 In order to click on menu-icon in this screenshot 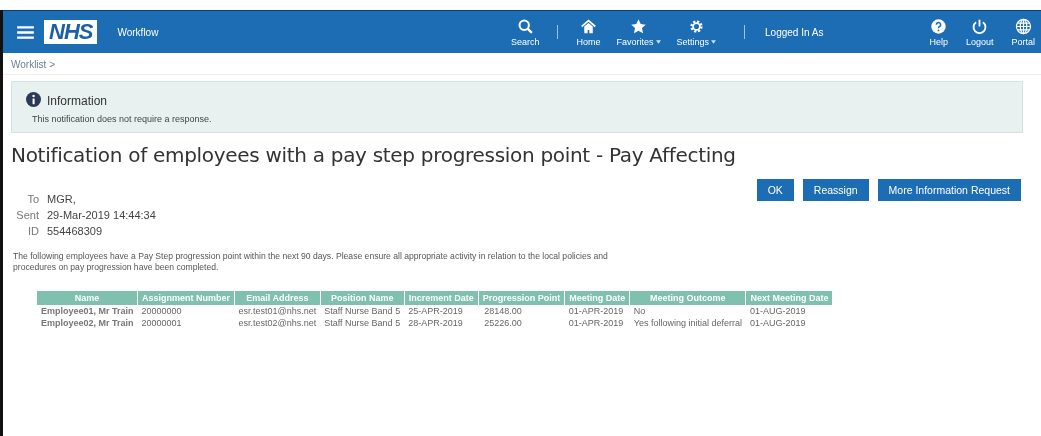, I will do `click(25, 32)`.